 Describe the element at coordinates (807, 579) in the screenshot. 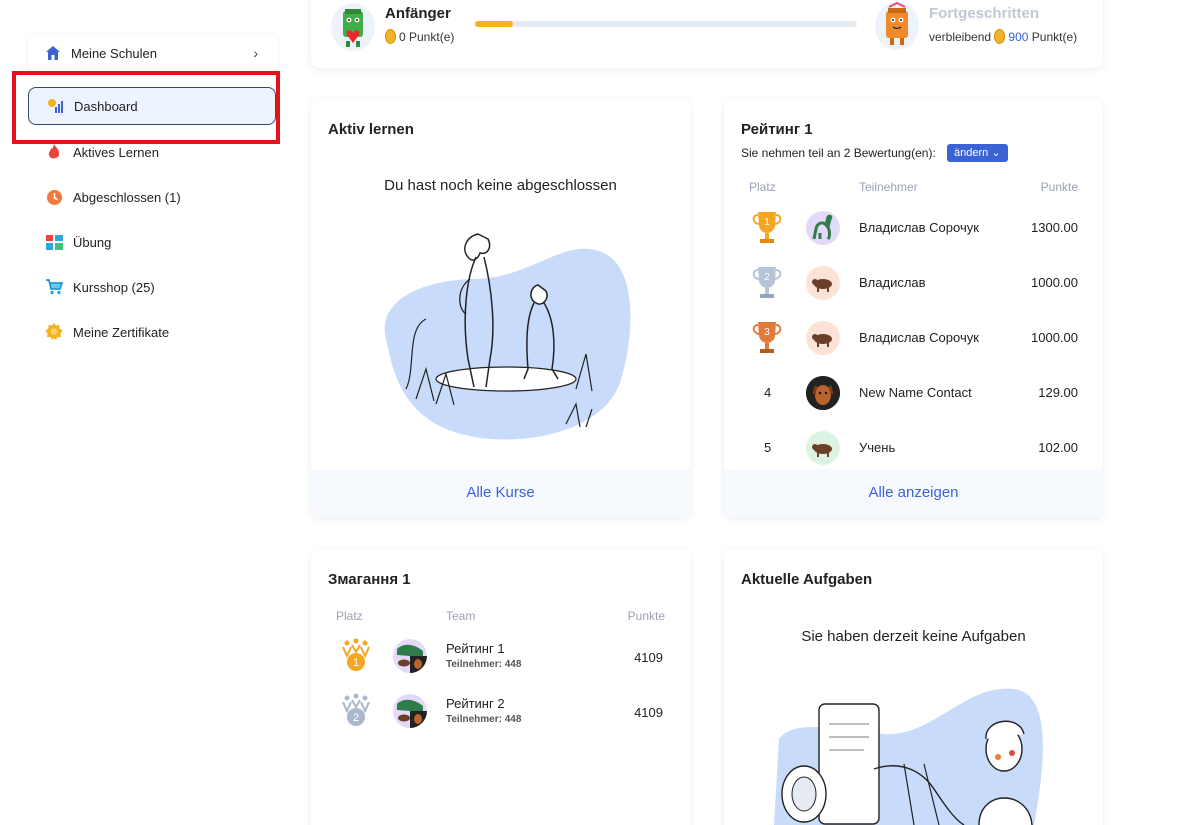

I see `current-tasks-title: Aktuelle Aufgaben` at that location.